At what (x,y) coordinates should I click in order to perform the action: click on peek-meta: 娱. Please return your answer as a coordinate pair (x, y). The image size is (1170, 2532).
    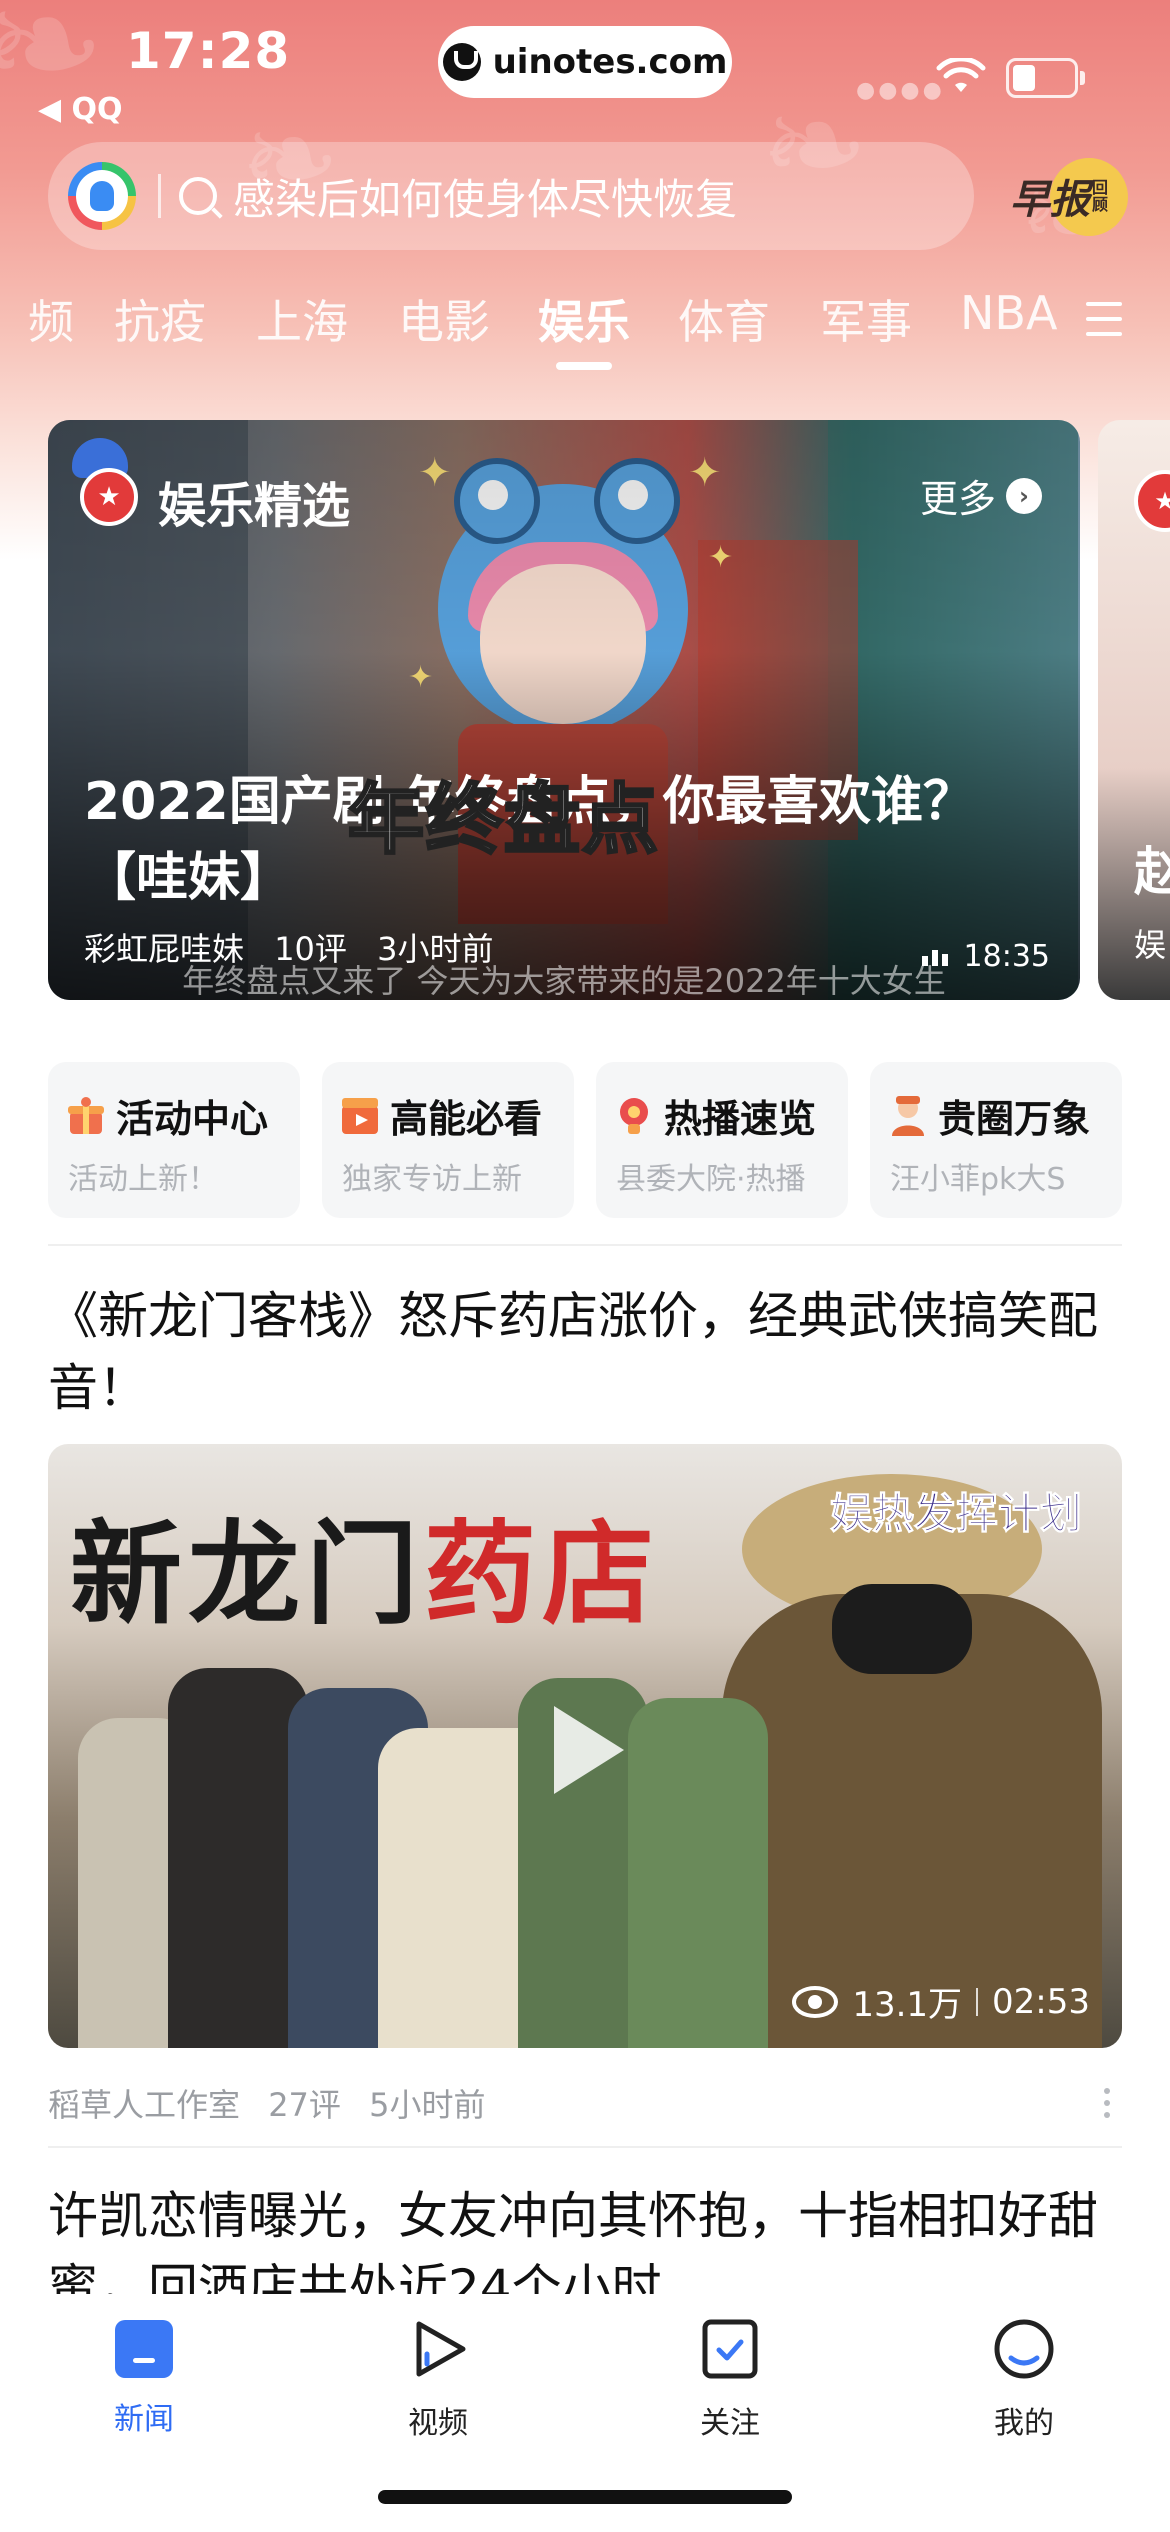
    Looking at the image, I should click on (1150, 945).